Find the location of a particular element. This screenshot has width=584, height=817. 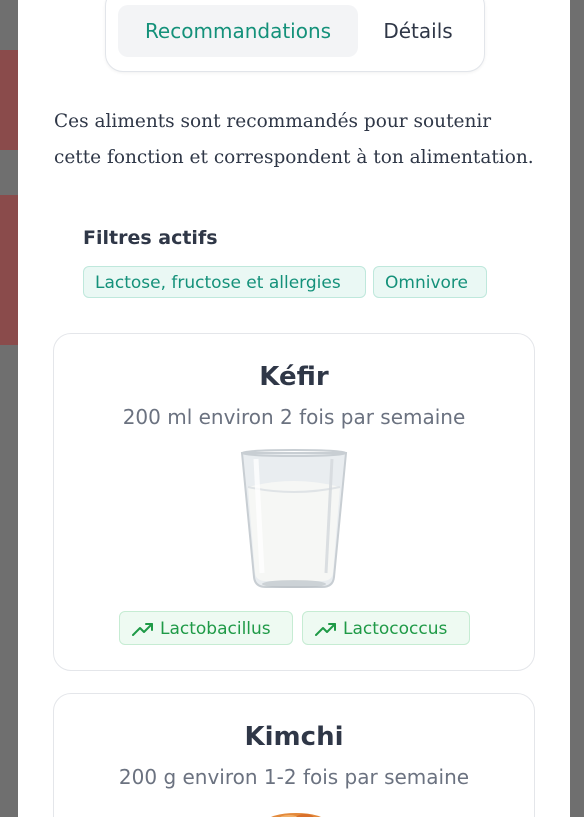

tag-label: Lactococcus is located at coordinates (395, 629).